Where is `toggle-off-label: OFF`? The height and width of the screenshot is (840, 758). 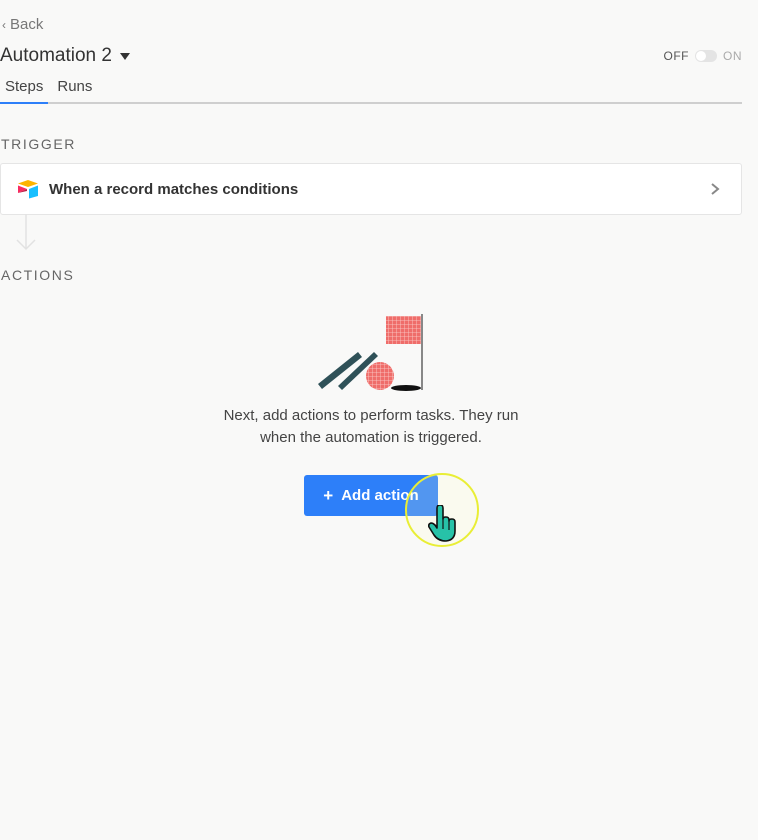
toggle-off-label: OFF is located at coordinates (676, 56).